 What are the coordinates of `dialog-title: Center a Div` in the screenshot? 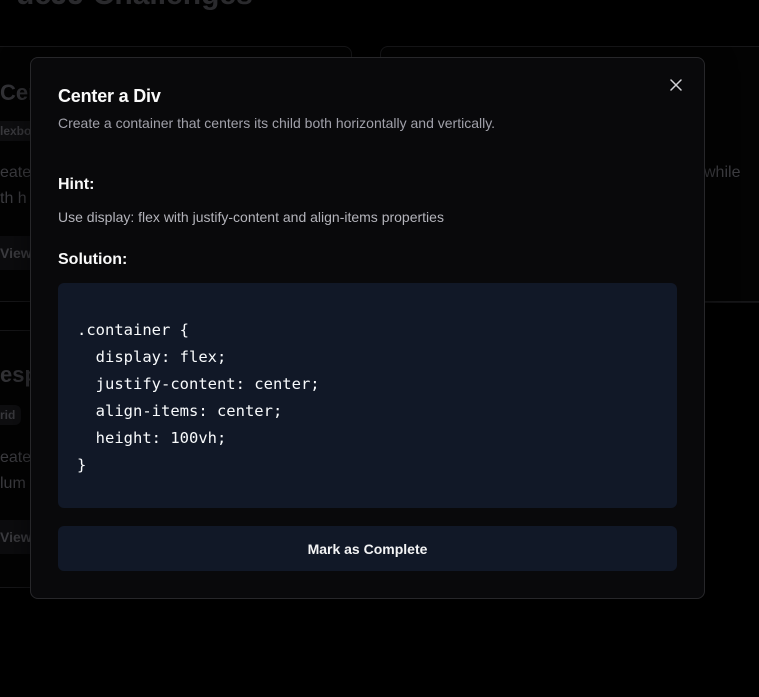 It's located at (109, 96).